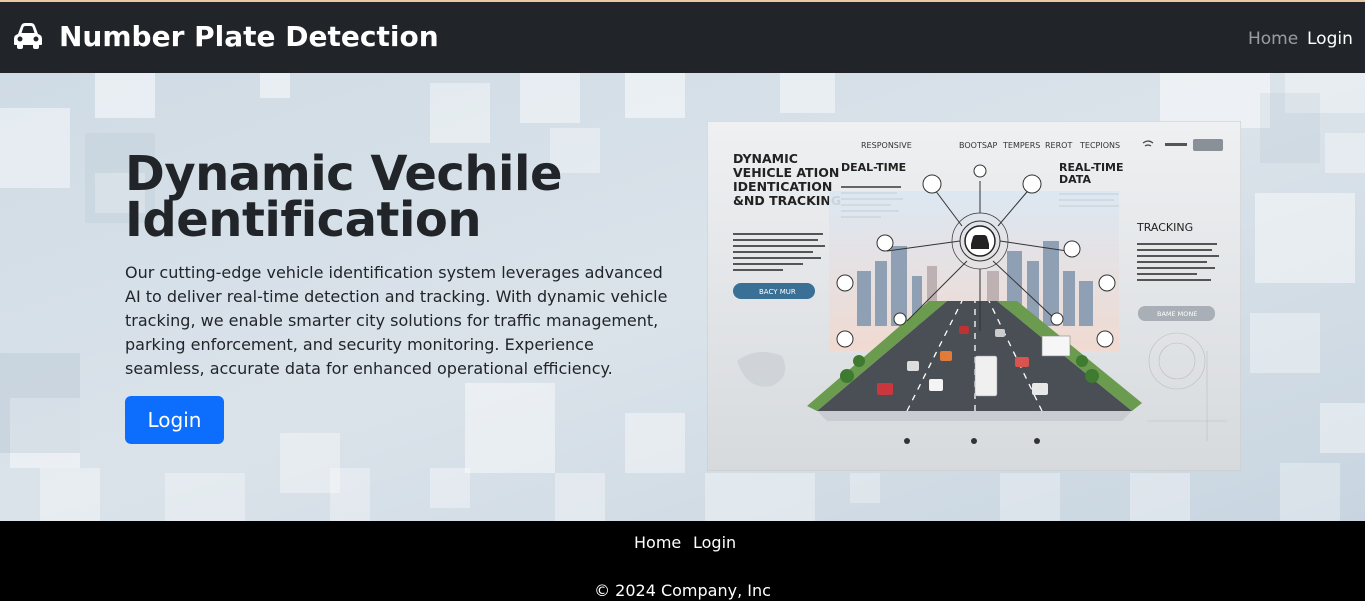 The width and height of the screenshot is (1365, 601). I want to click on svg-text: &ND TRACKING, so click(787, 200).